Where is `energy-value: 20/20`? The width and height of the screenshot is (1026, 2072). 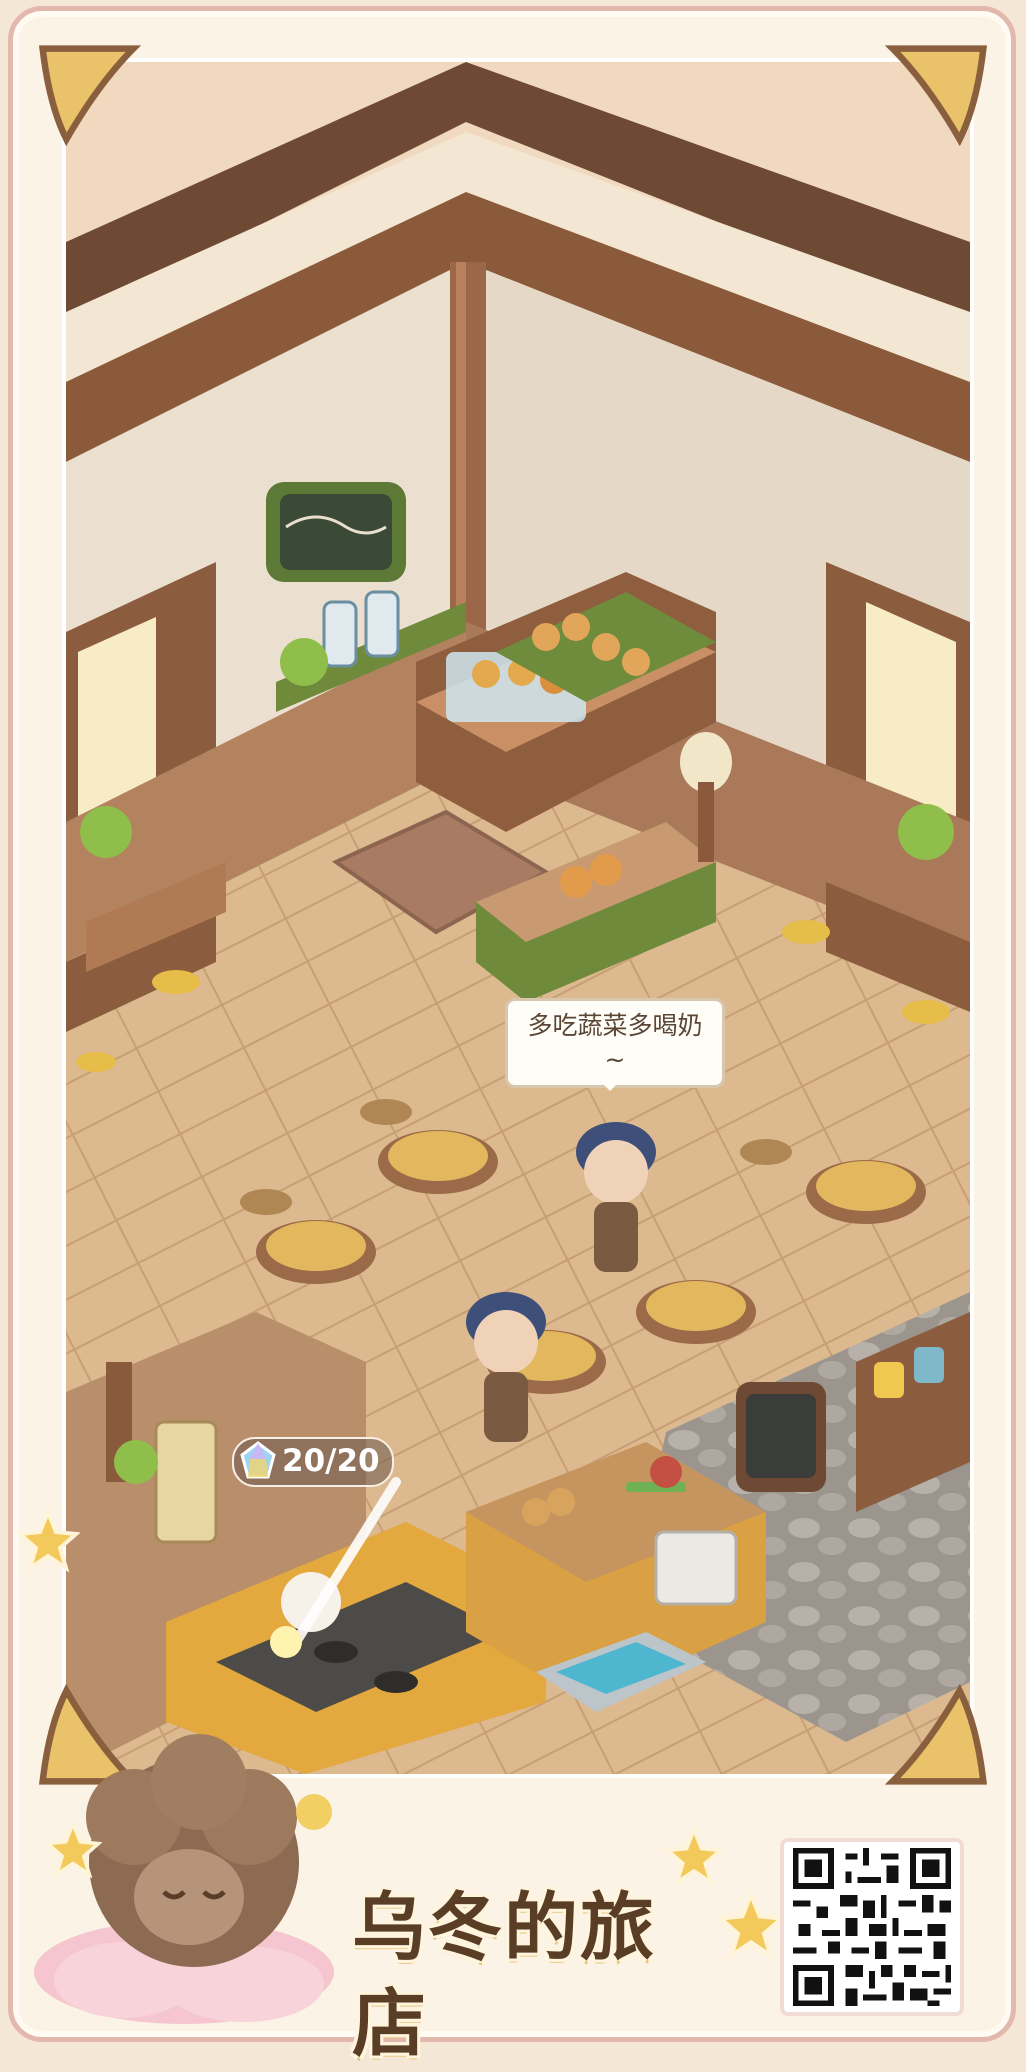 energy-value: 20/20 is located at coordinates (331, 1461).